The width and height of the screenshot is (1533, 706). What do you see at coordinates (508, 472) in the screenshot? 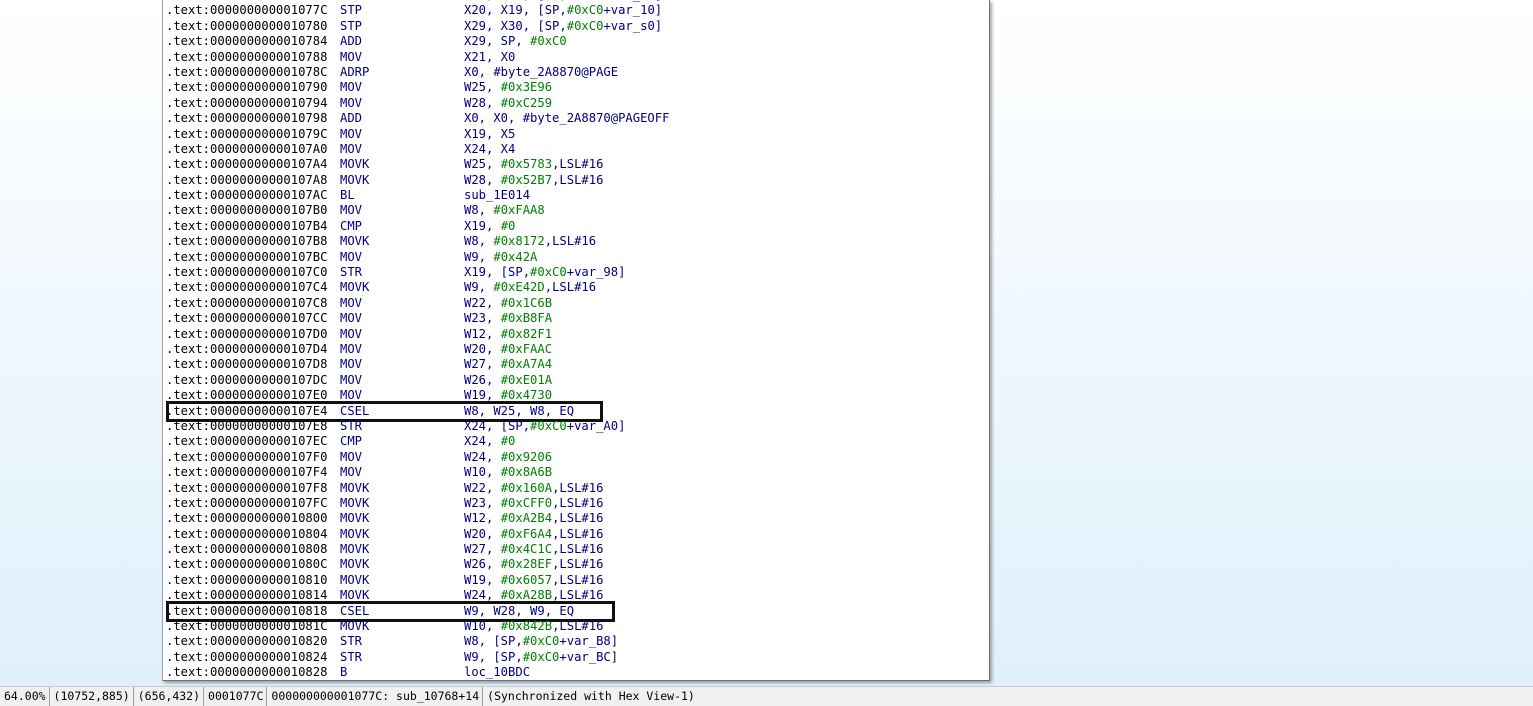
I see `operands: W10, #0x8A6B` at bounding box center [508, 472].